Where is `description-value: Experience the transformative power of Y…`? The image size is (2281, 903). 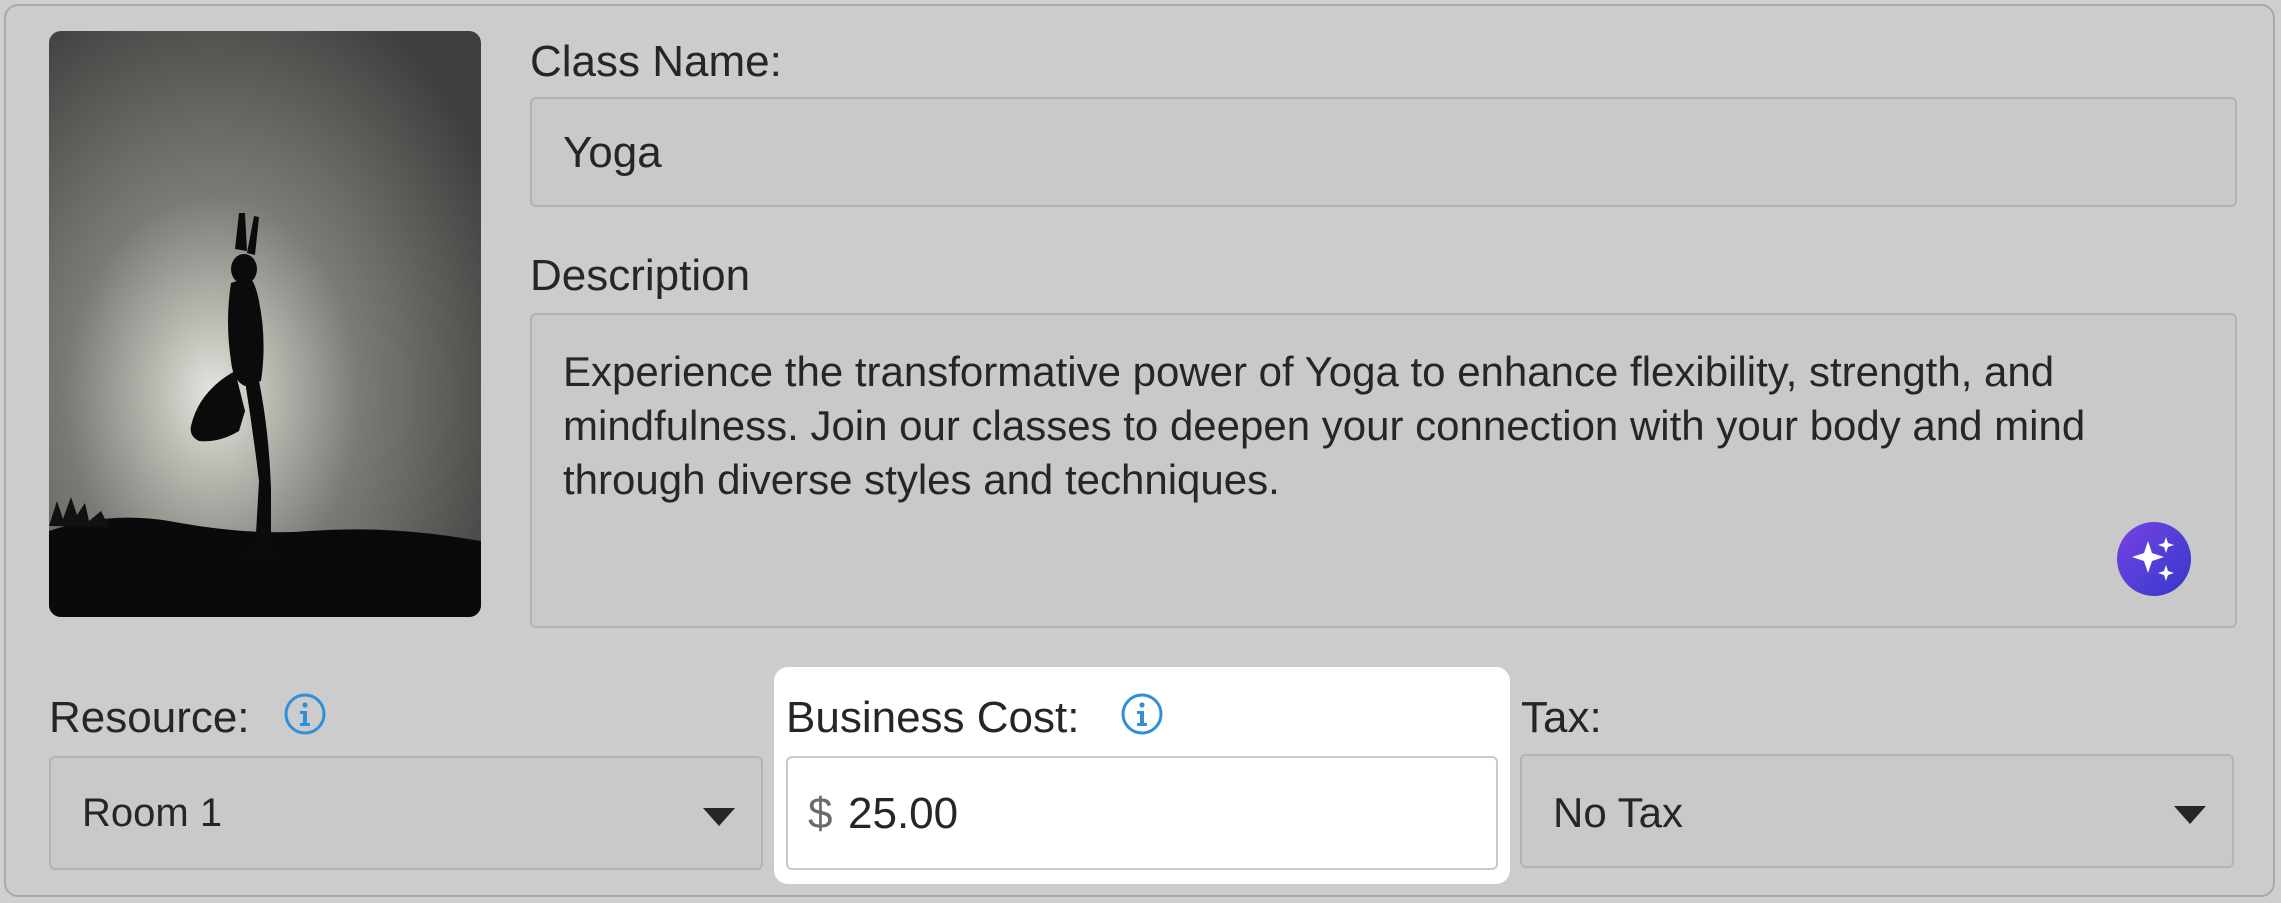 description-value: Experience the transformative power of Y… is located at coordinates (1324, 425).